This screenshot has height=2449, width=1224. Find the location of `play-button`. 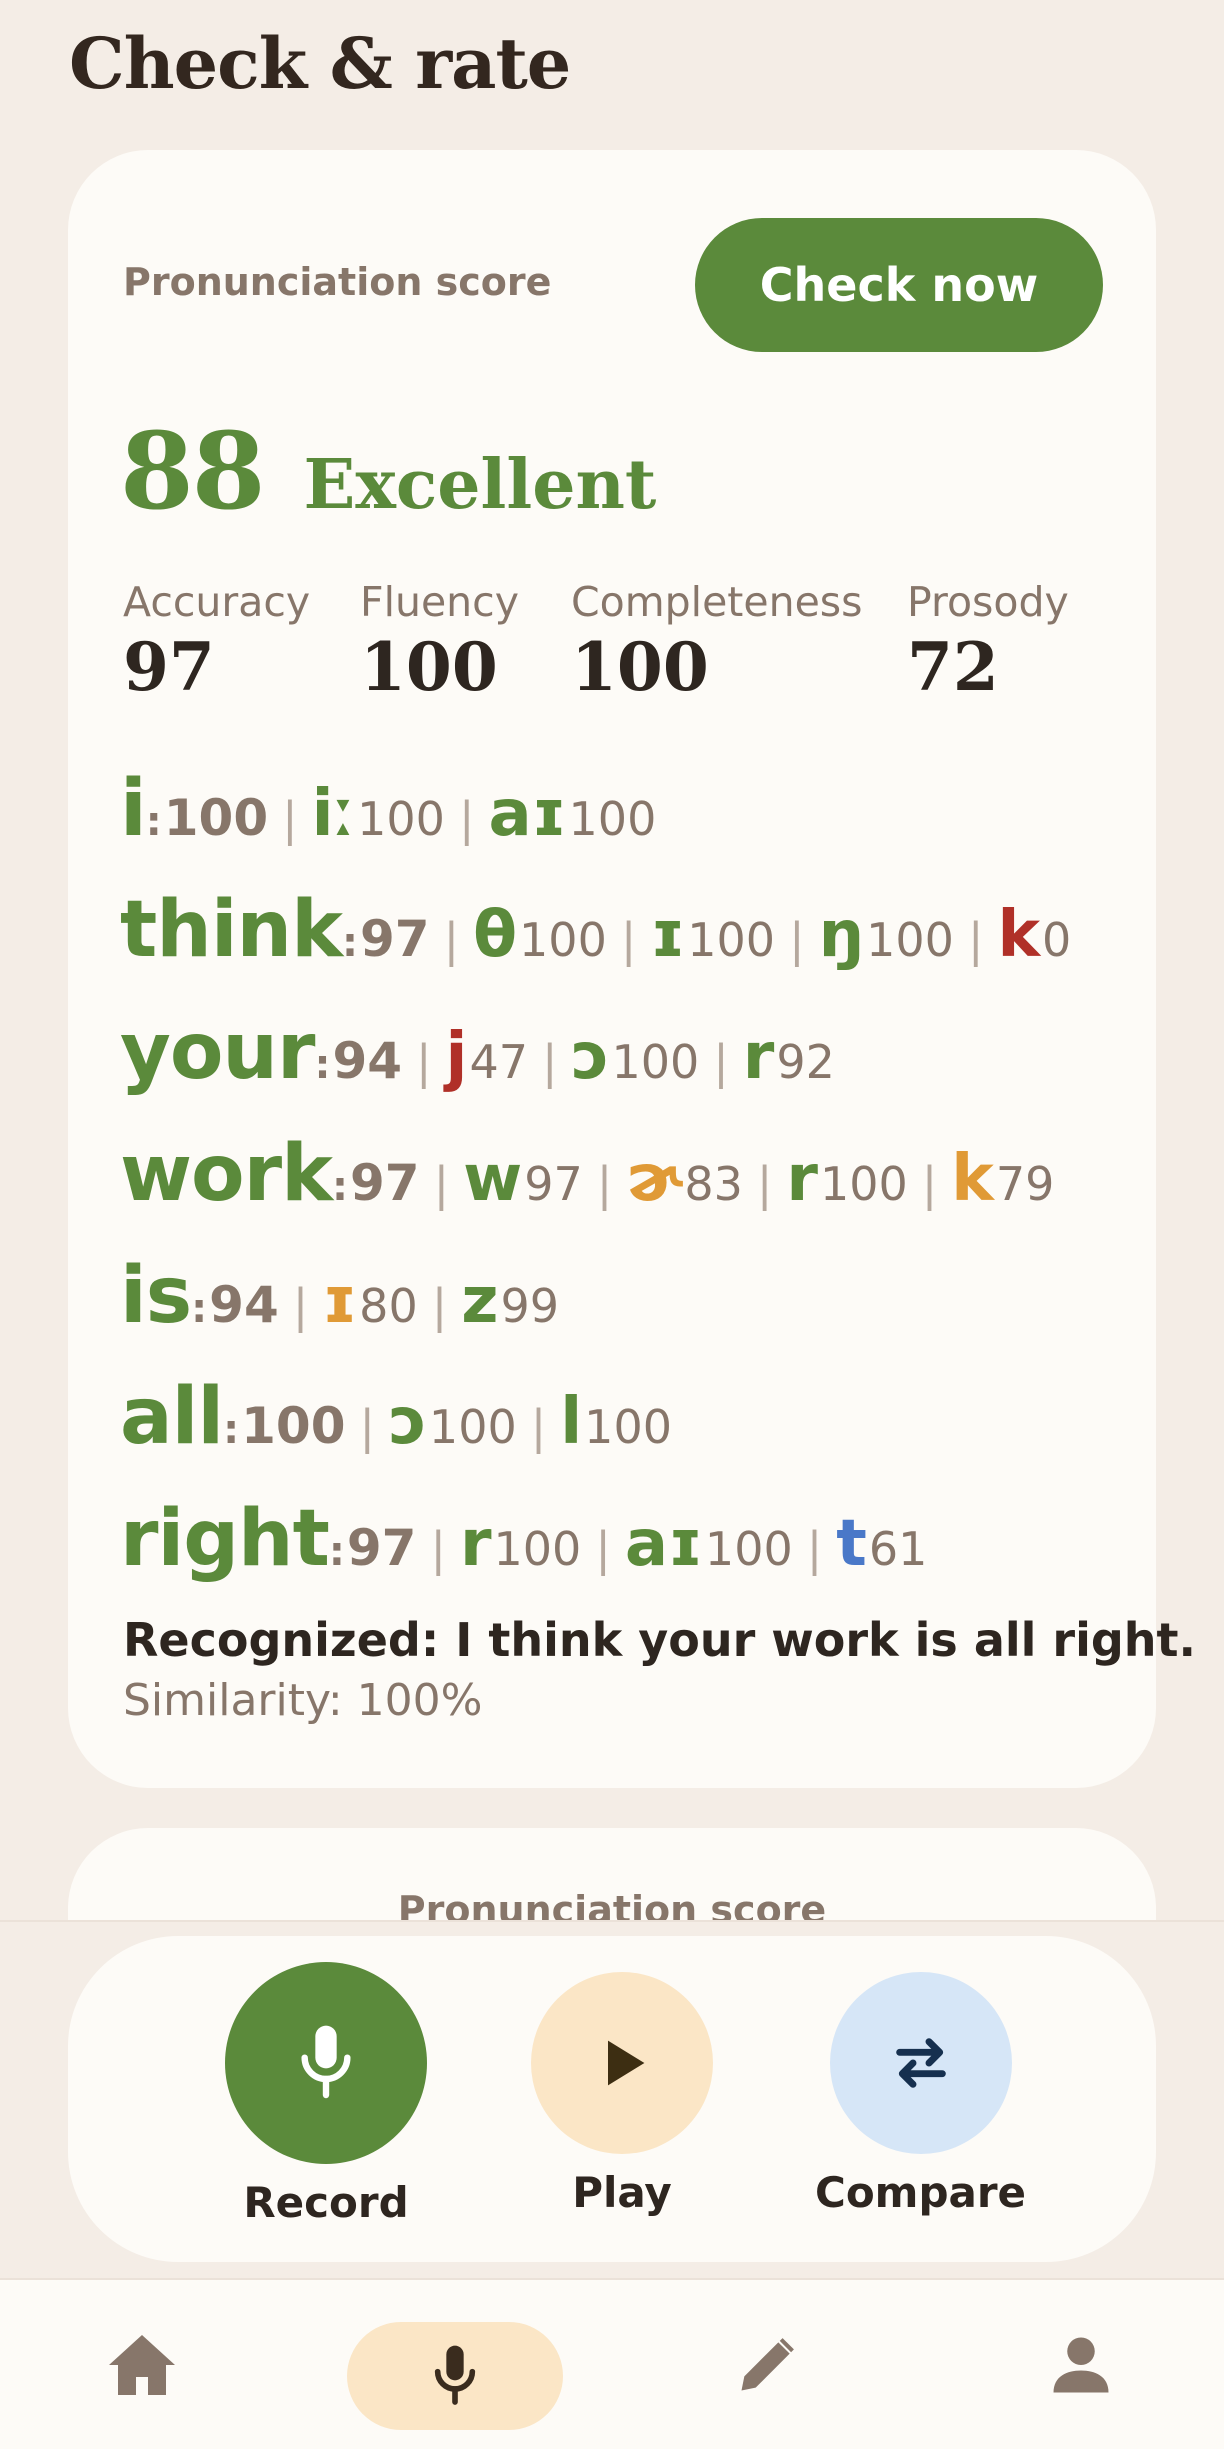

play-button is located at coordinates (622, 2063).